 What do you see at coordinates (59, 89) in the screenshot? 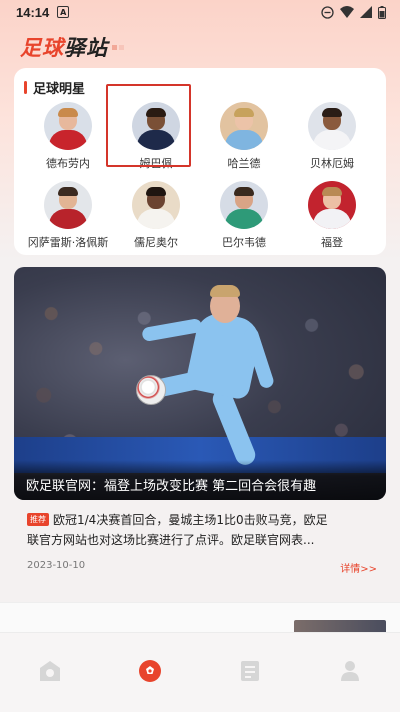
I see `stars-section-title: 足球明星` at bounding box center [59, 89].